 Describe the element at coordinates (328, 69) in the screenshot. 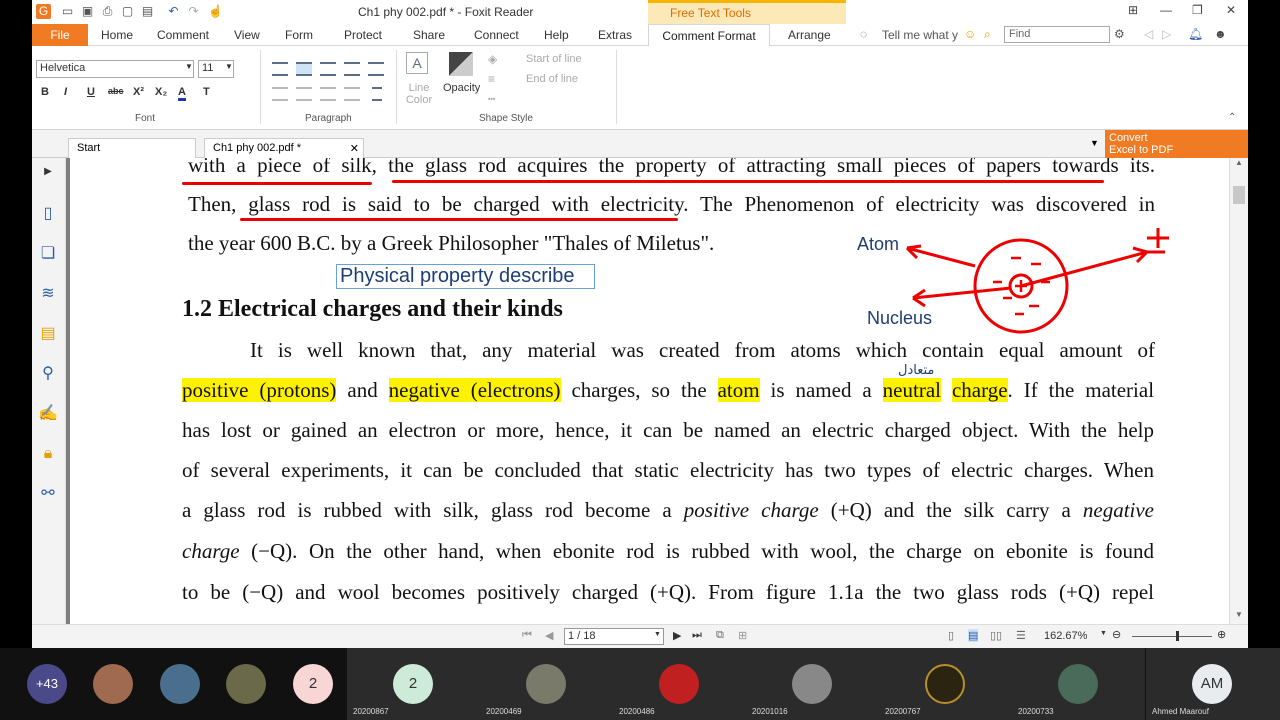

I see `align-center-icon` at that location.